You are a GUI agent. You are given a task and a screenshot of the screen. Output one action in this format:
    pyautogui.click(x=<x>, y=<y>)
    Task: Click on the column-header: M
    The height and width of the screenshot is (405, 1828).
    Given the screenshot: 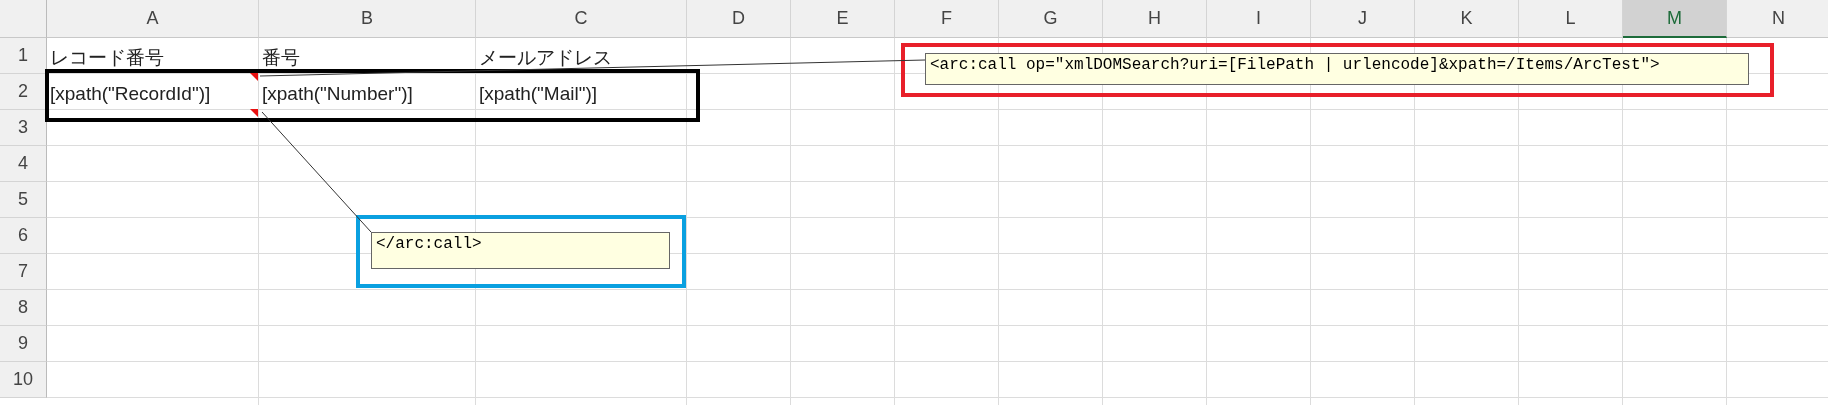 What is the action you would take?
    pyautogui.click(x=1675, y=19)
    